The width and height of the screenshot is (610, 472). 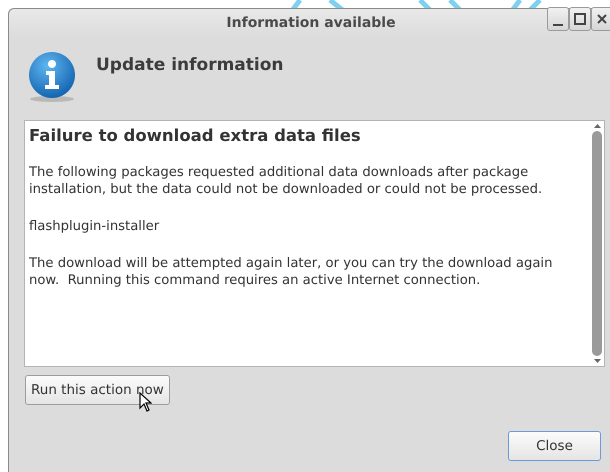 I want to click on dialog-heading: Update information, so click(x=190, y=65).